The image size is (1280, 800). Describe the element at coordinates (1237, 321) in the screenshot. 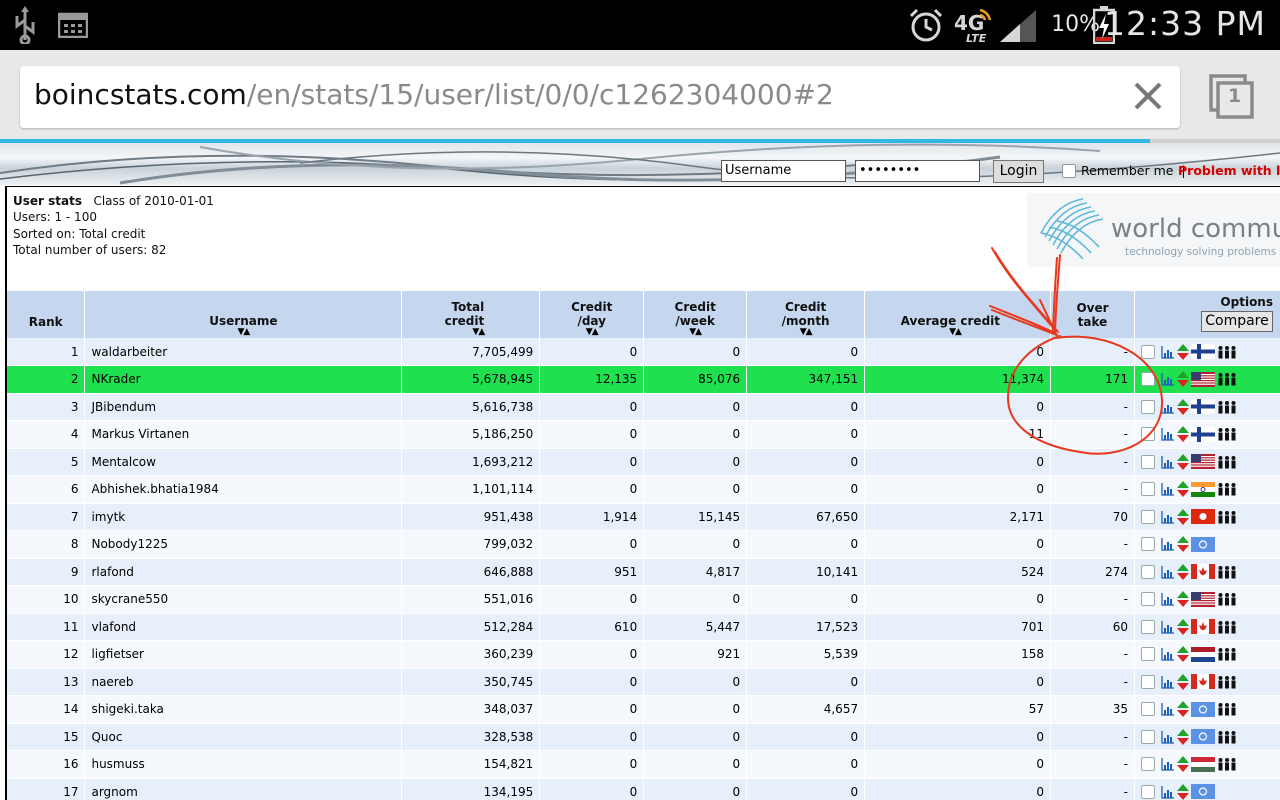

I see `compare-button: Compare` at that location.